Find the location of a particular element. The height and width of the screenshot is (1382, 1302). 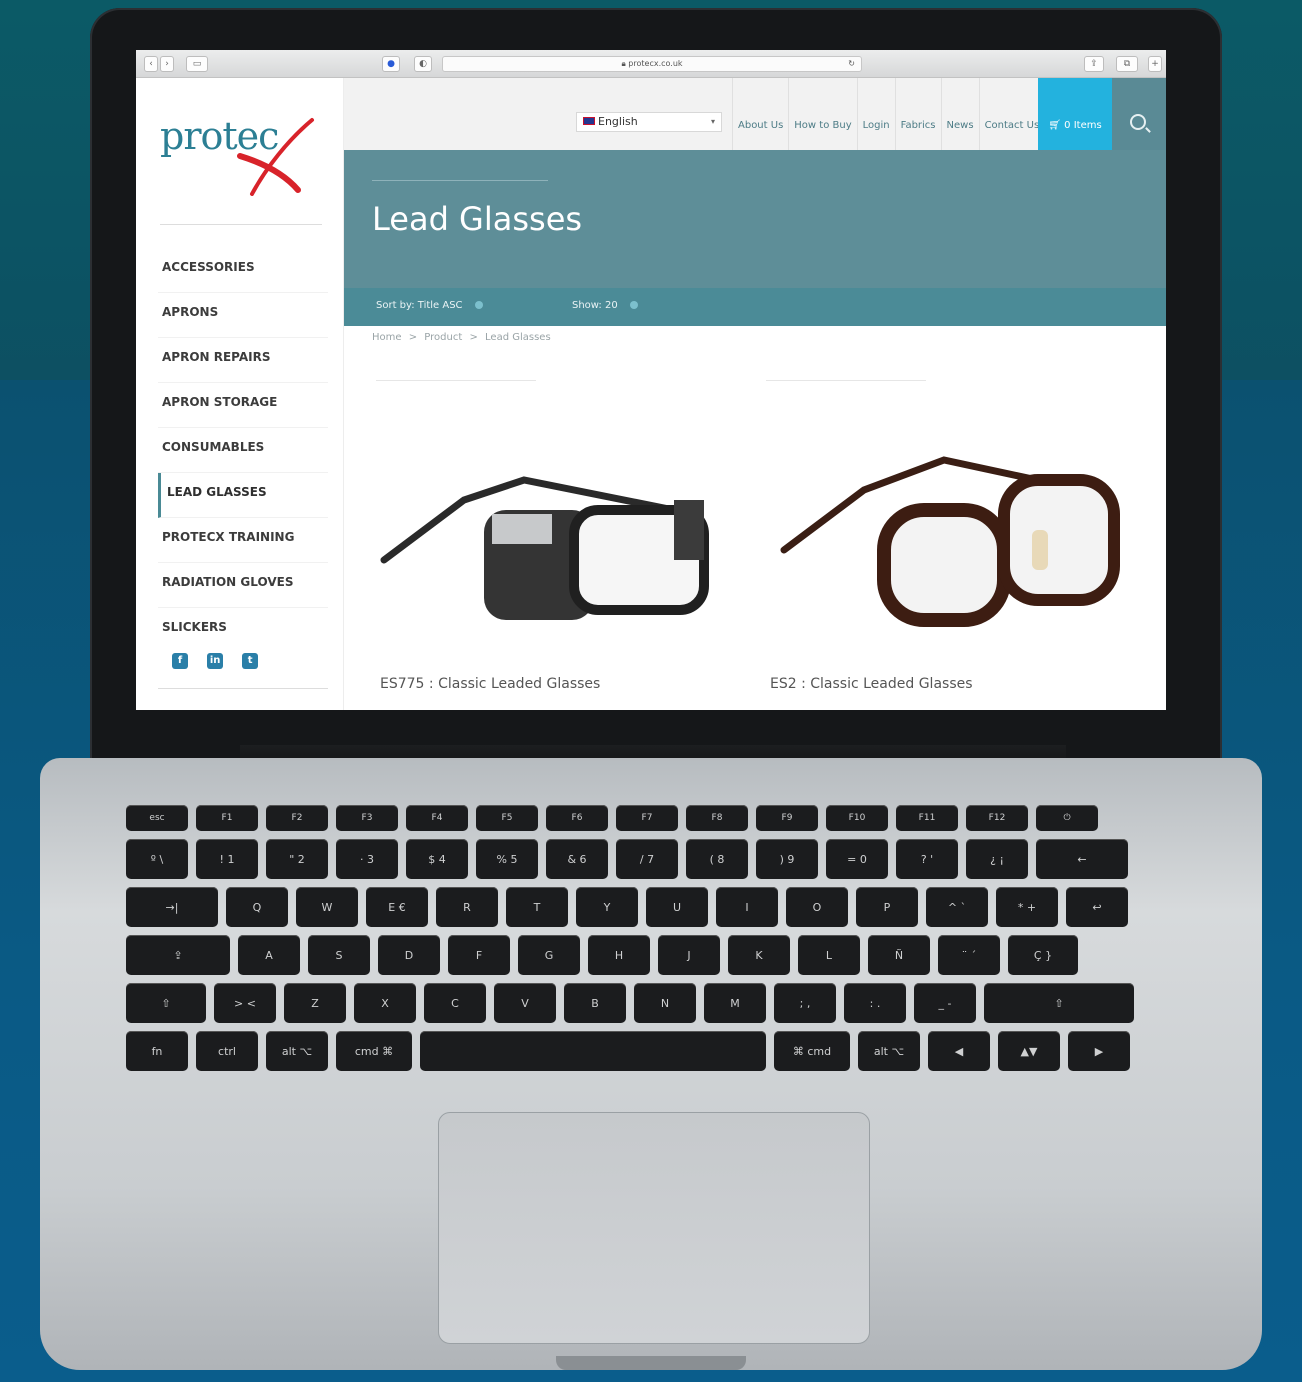

keyboard-key: esc is located at coordinates (157, 818).